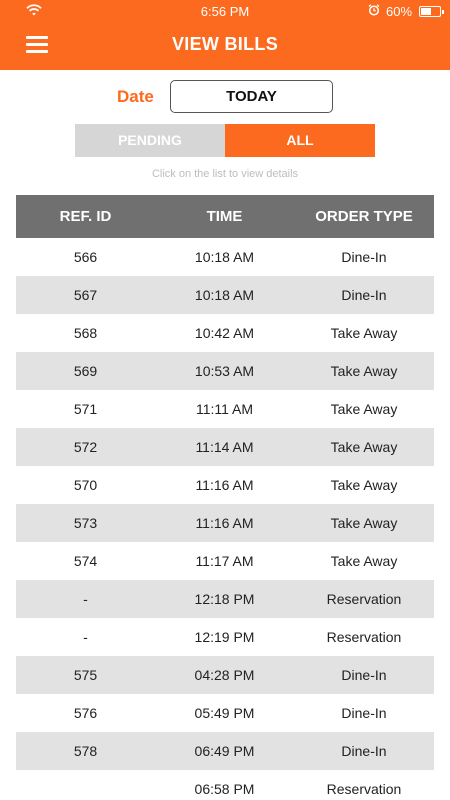 This screenshot has height=800, width=450. Describe the element at coordinates (85, 333) in the screenshot. I see `cell-ref-id: 568` at that location.